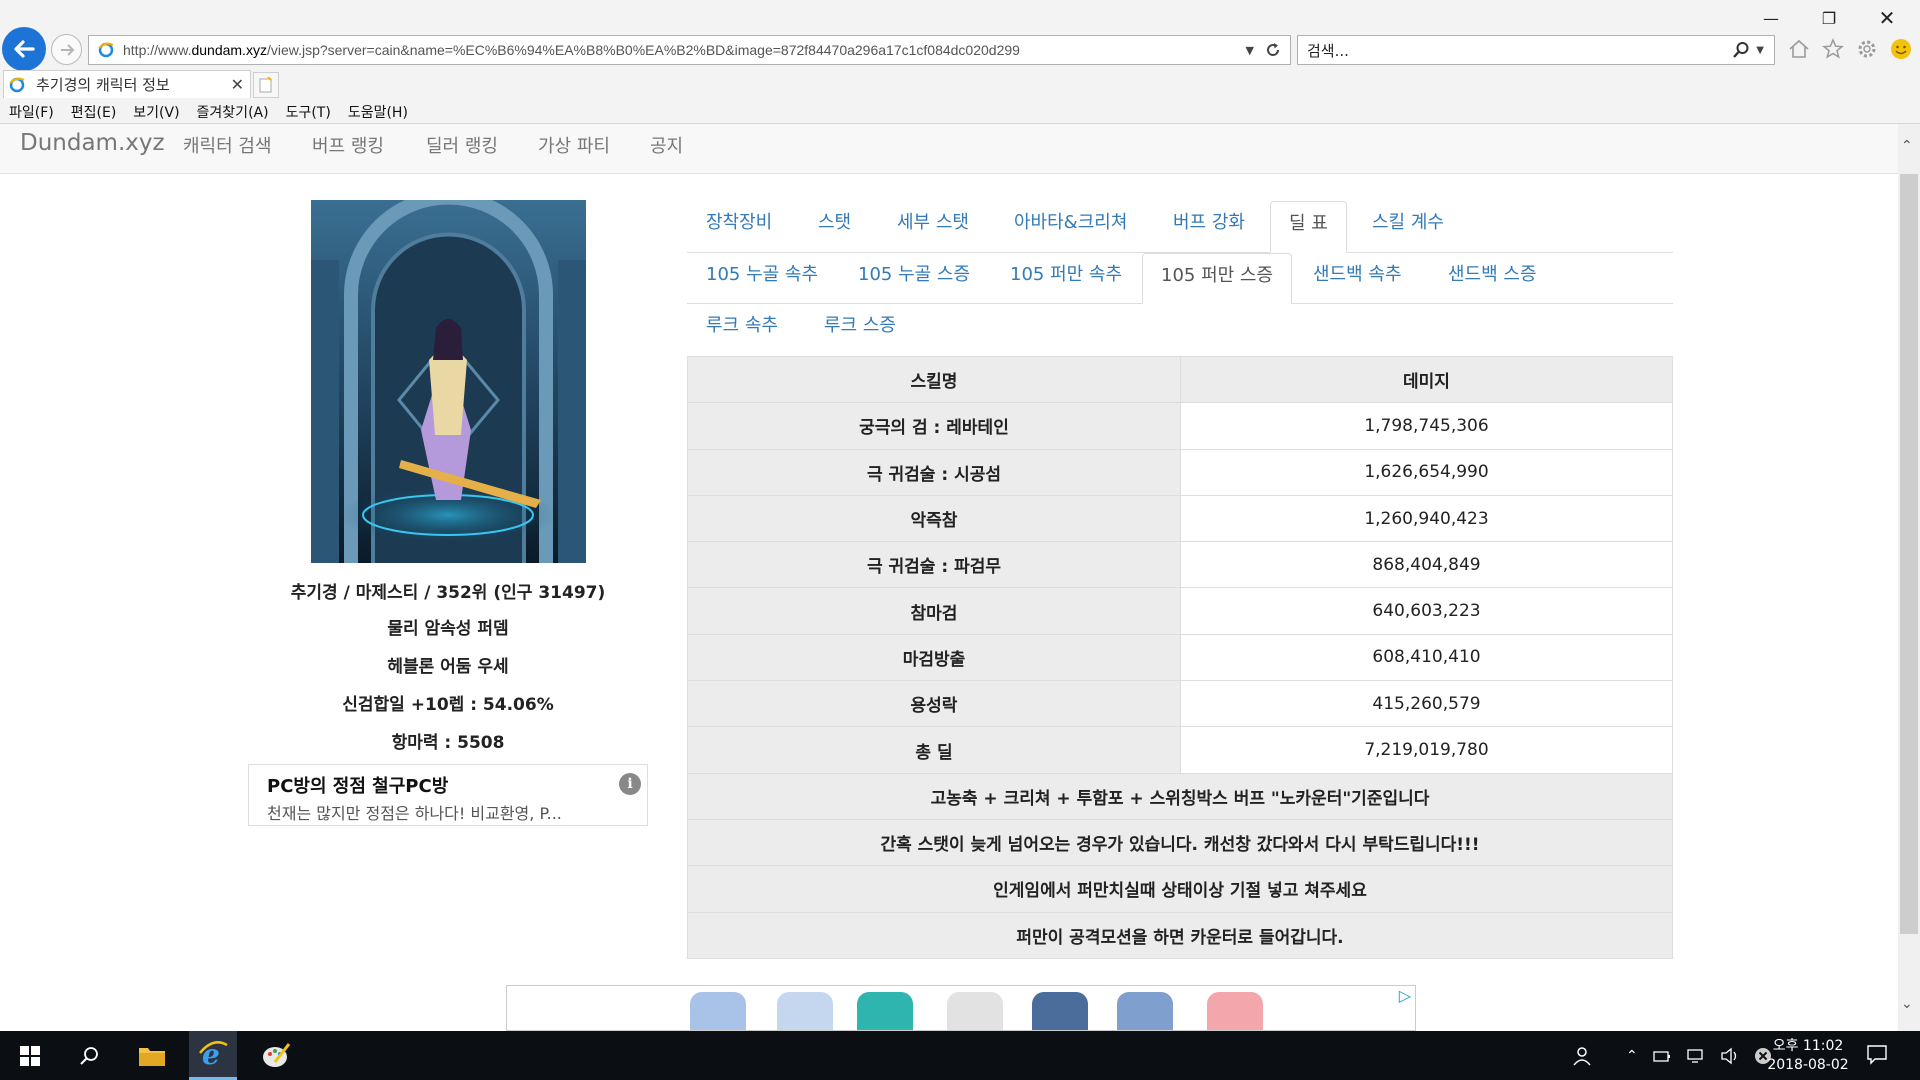  Describe the element at coordinates (1771, 18) in the screenshot. I see `minimize-button: —` at that location.